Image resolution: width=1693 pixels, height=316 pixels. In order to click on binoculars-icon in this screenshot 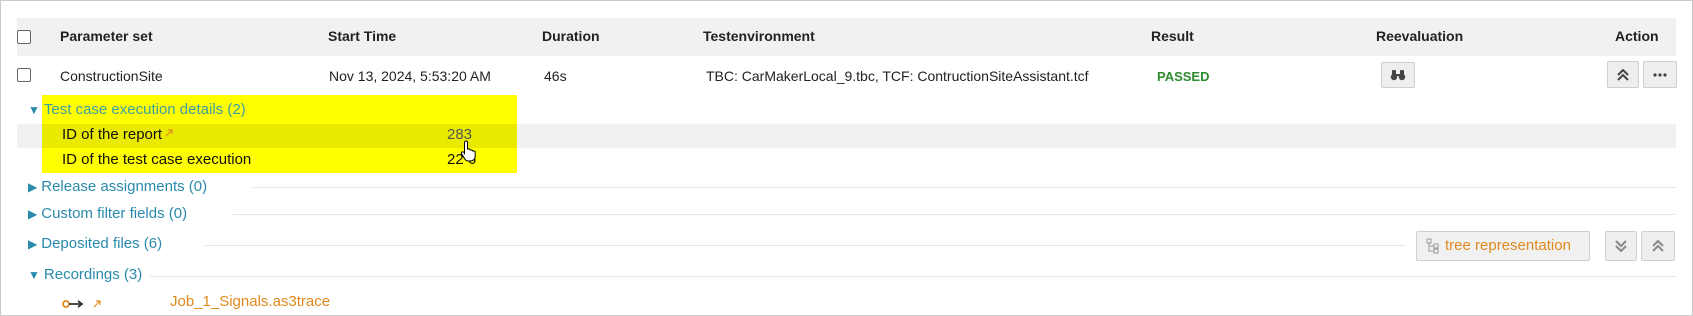, I will do `click(1398, 75)`.